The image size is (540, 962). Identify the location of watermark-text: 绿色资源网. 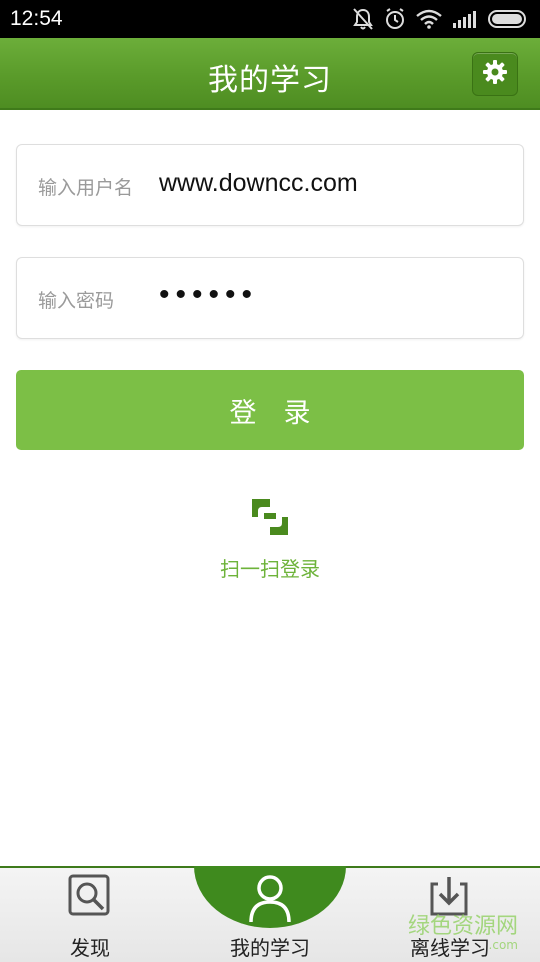
(462, 926).